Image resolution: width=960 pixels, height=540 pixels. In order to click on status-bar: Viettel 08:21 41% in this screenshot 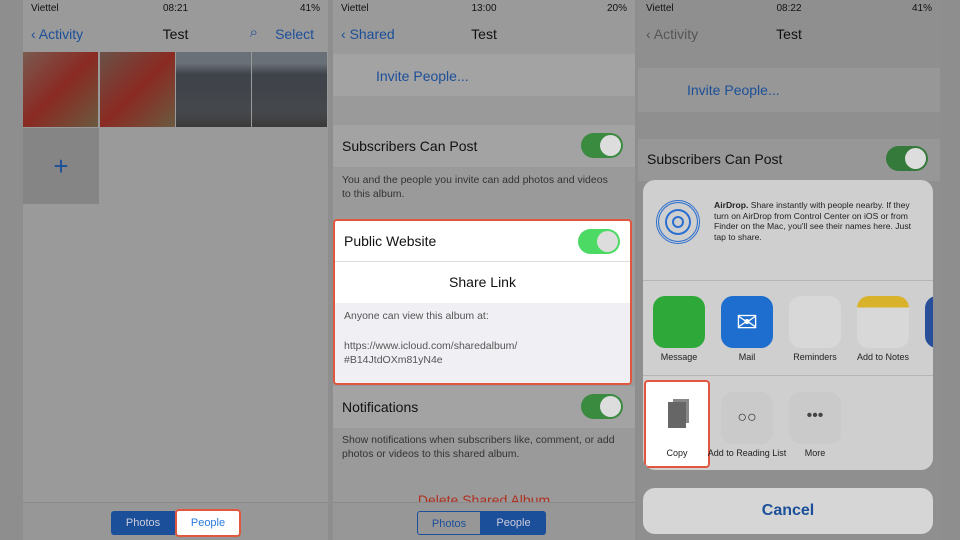, I will do `click(175, 9)`.